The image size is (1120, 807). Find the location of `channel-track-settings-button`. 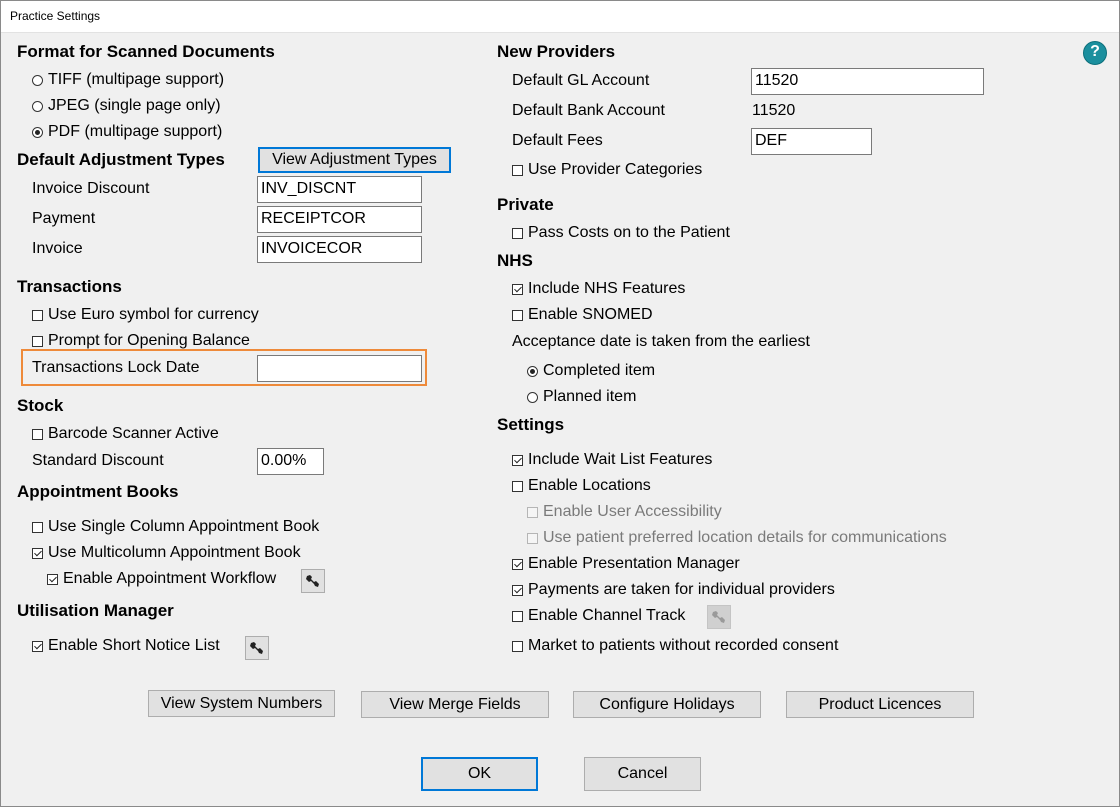

channel-track-settings-button is located at coordinates (719, 617).